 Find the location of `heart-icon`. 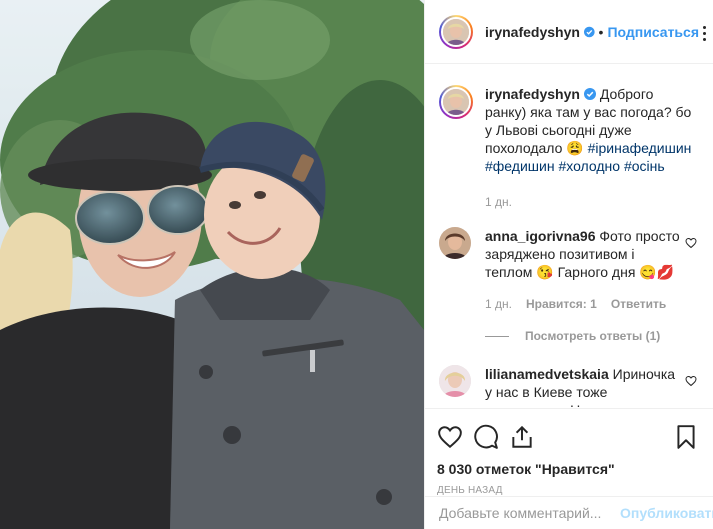

heart-icon is located at coordinates (450, 437).